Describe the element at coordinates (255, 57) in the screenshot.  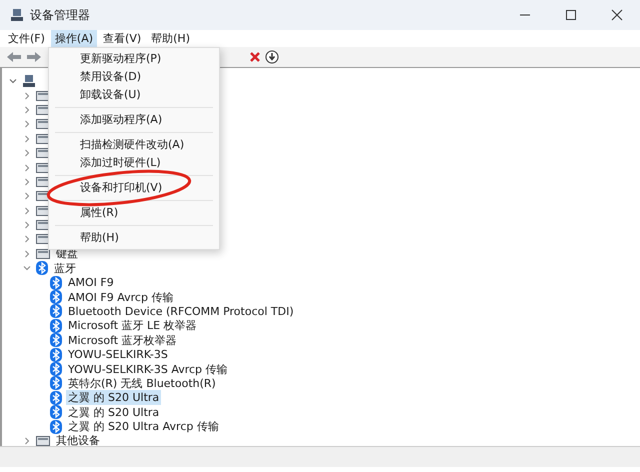
I see `x-icon` at that location.